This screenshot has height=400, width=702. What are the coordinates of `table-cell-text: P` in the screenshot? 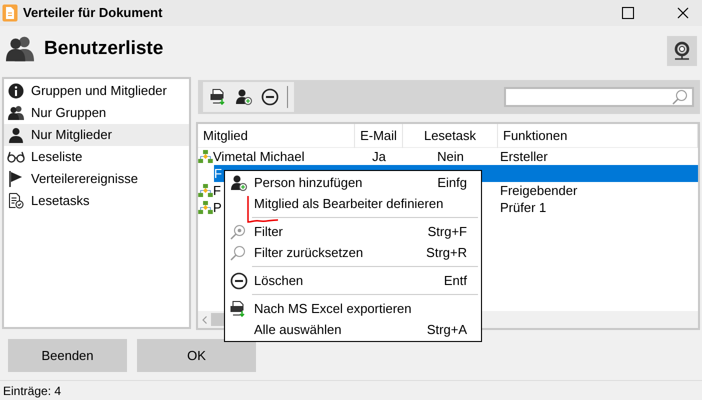 It's located at (217, 207).